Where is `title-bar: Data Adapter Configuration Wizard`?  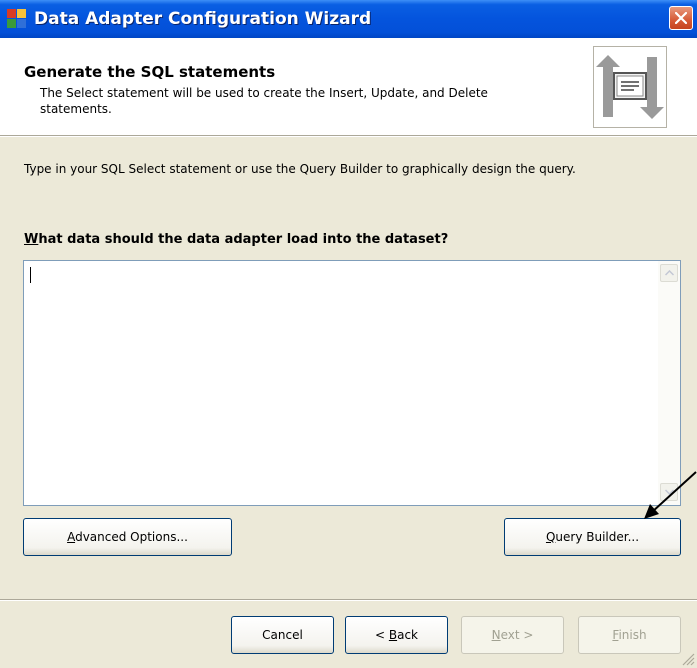 title-bar: Data Adapter Configuration Wizard is located at coordinates (348, 19).